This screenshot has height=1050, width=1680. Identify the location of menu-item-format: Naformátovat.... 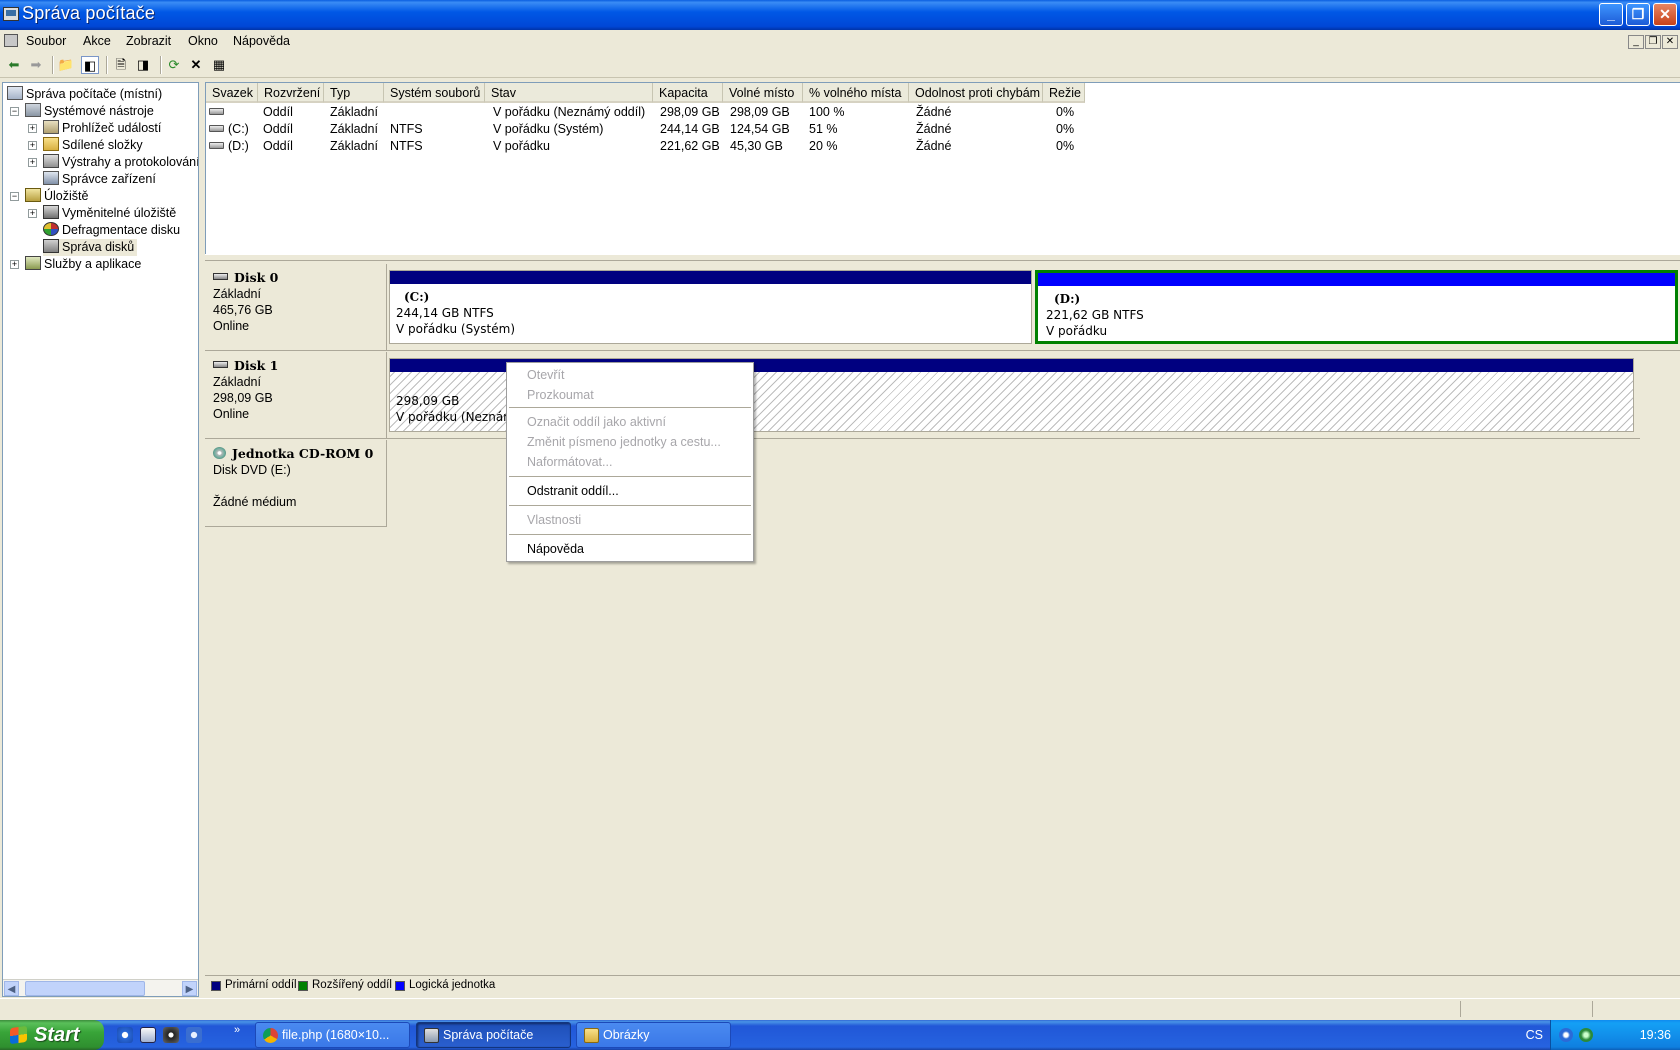
(569, 462).